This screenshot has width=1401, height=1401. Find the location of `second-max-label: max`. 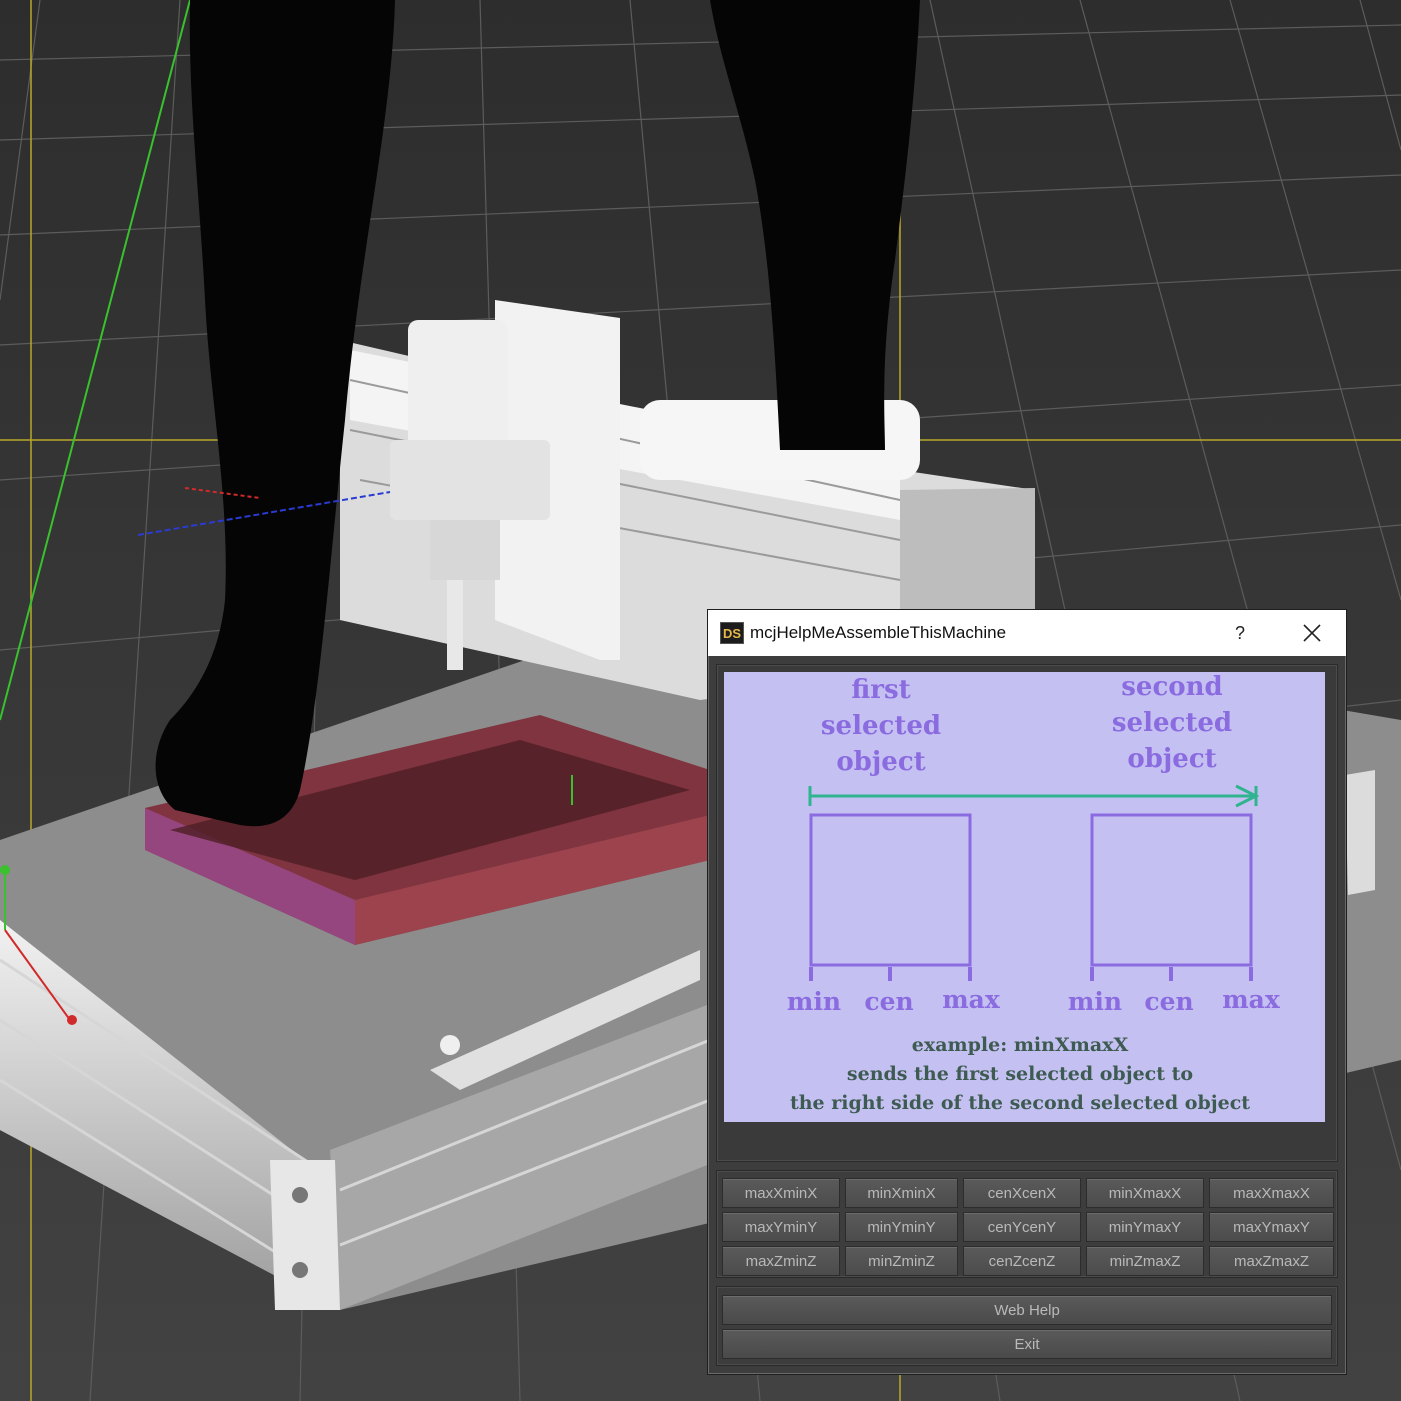

second-max-label: max is located at coordinates (1251, 999).